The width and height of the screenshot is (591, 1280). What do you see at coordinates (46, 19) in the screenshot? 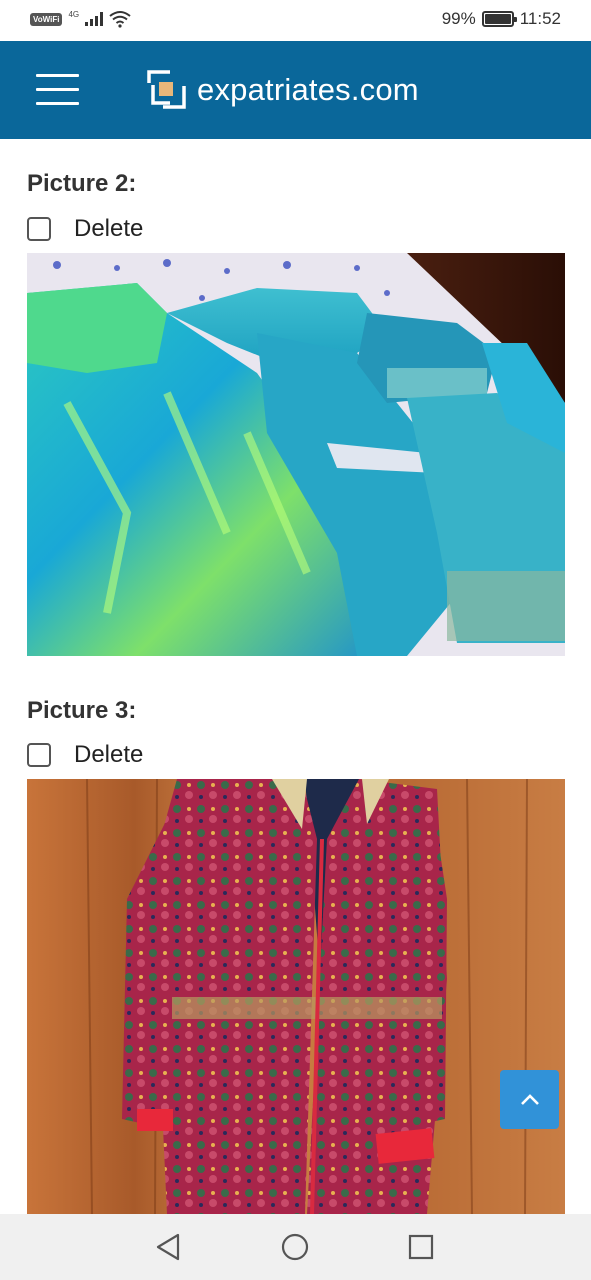
I see `vowifi-badge: VoWiFi` at bounding box center [46, 19].